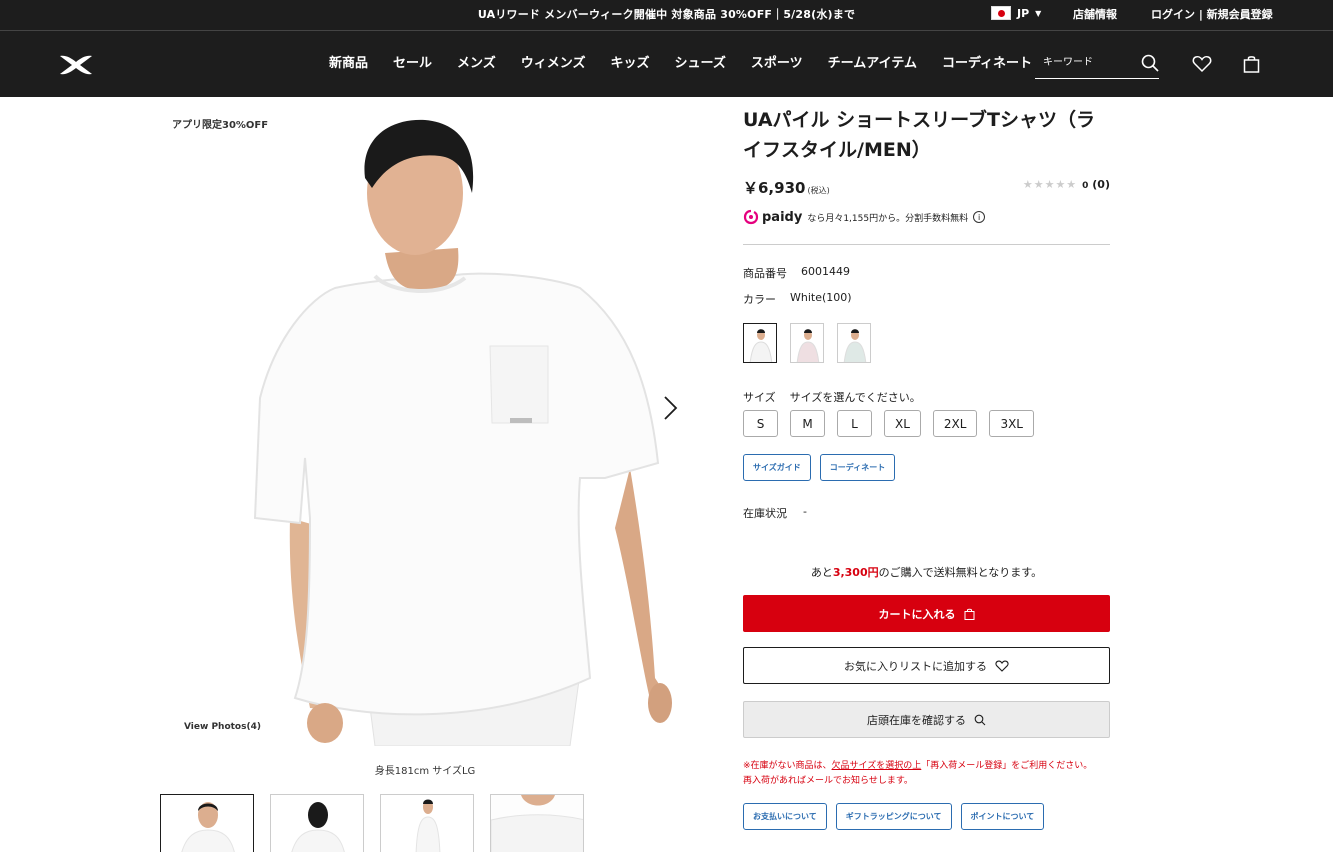  I want to click on item-number-value: 6001449, so click(825, 271).